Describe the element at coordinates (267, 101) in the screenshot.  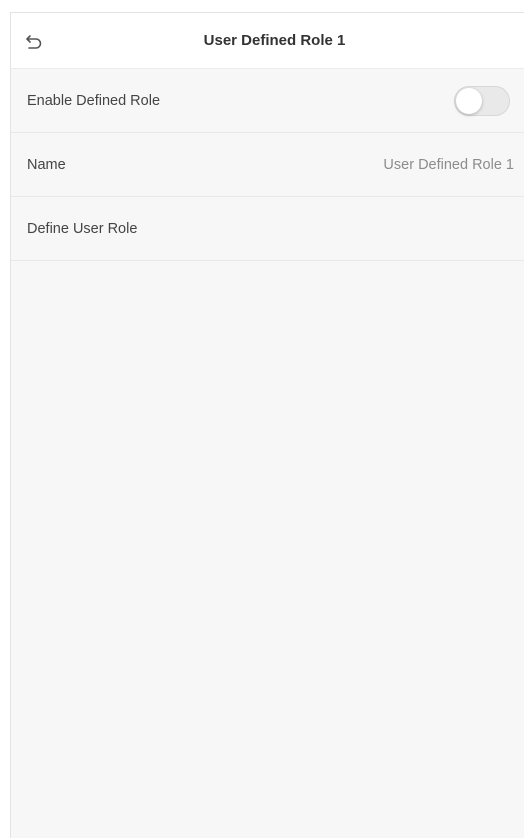
I see `enable-defined-role-row: Enable Defined Role` at that location.